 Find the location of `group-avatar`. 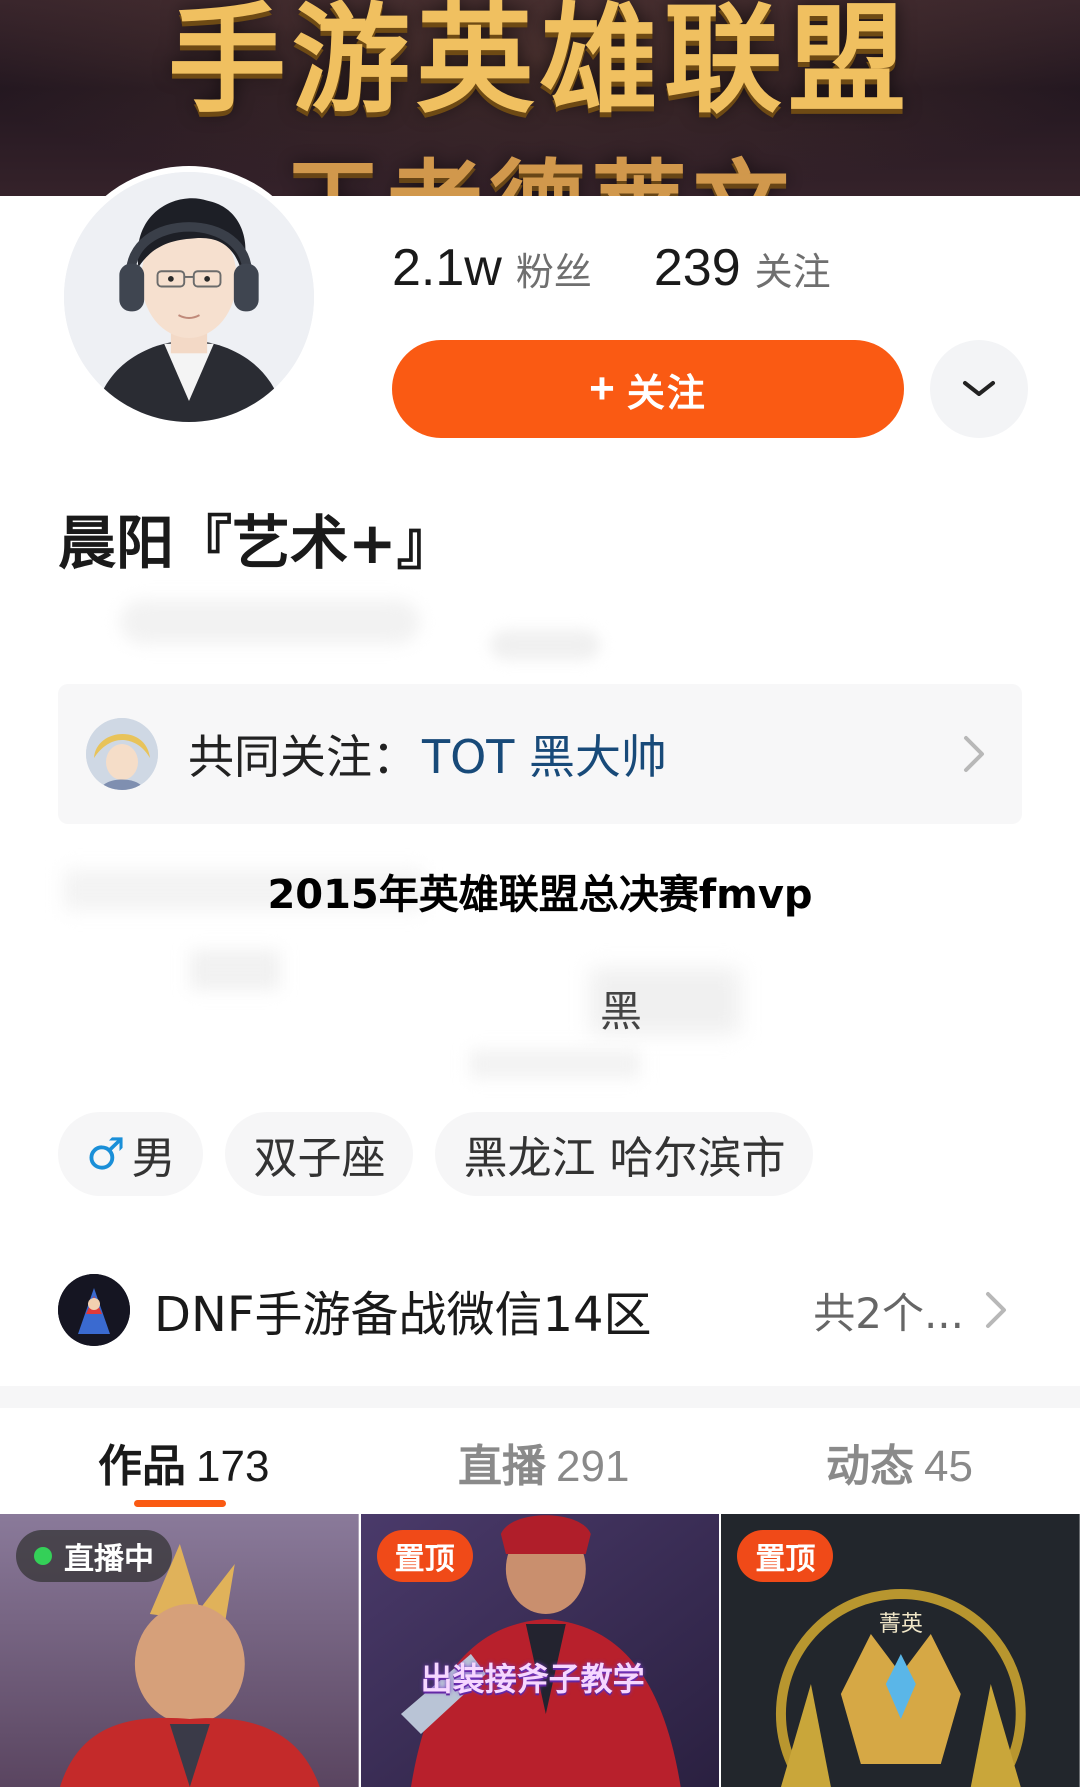

group-avatar is located at coordinates (94, 1310).